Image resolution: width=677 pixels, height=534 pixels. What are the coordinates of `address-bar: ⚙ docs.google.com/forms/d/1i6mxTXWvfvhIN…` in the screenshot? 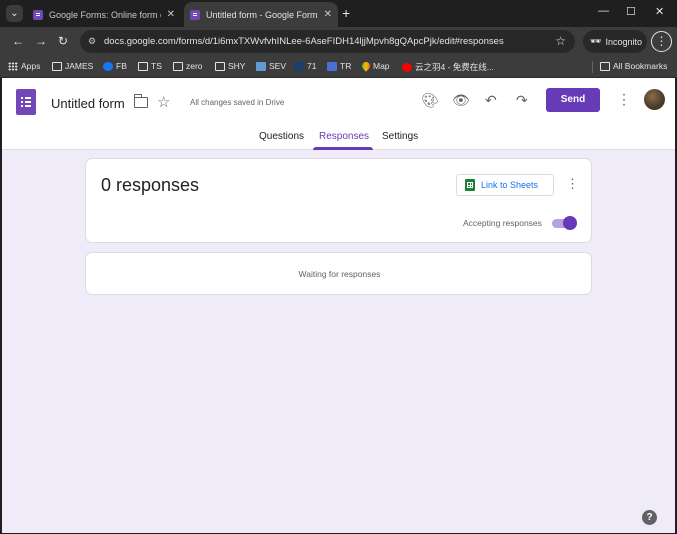 It's located at (327, 41).